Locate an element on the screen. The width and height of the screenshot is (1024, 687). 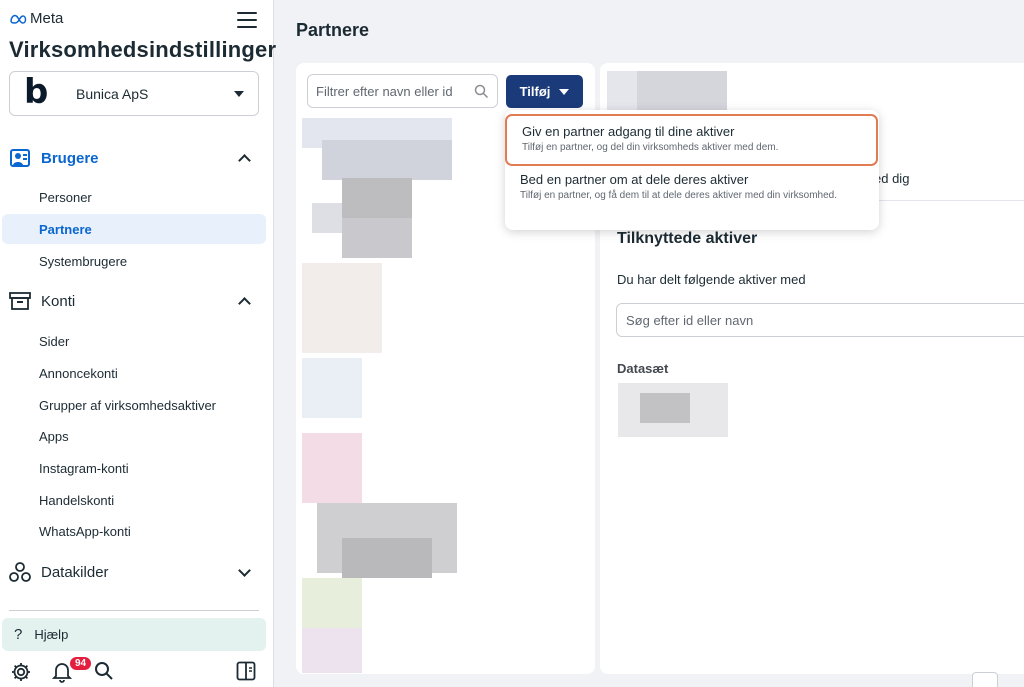
sidebar-divider is located at coordinates (134, 610).